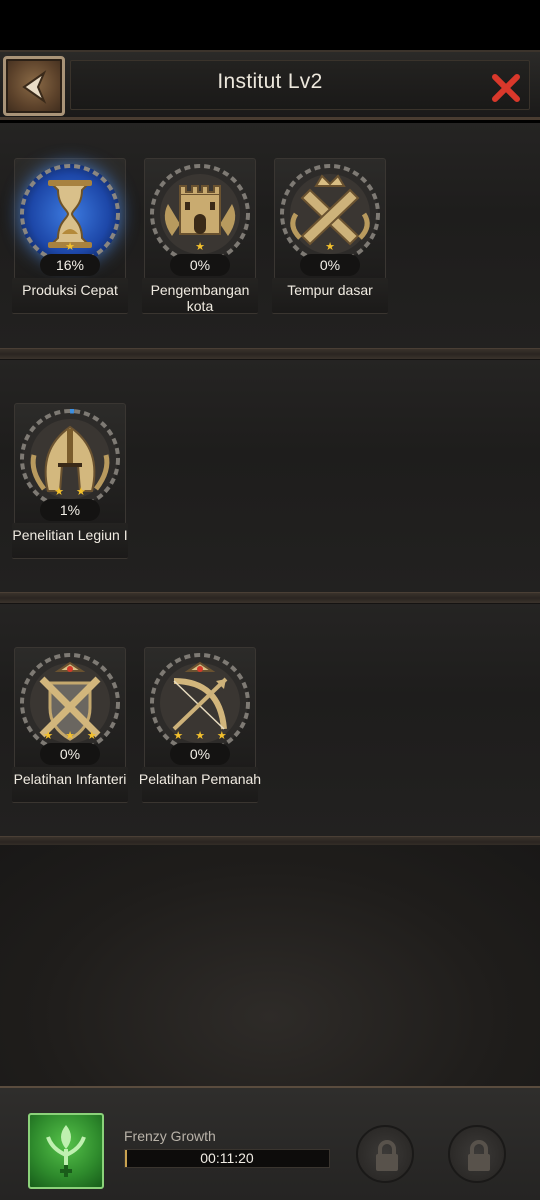 The width and height of the screenshot is (540, 1200). Describe the element at coordinates (66, 1151) in the screenshot. I see `wheat-growth-icon` at that location.